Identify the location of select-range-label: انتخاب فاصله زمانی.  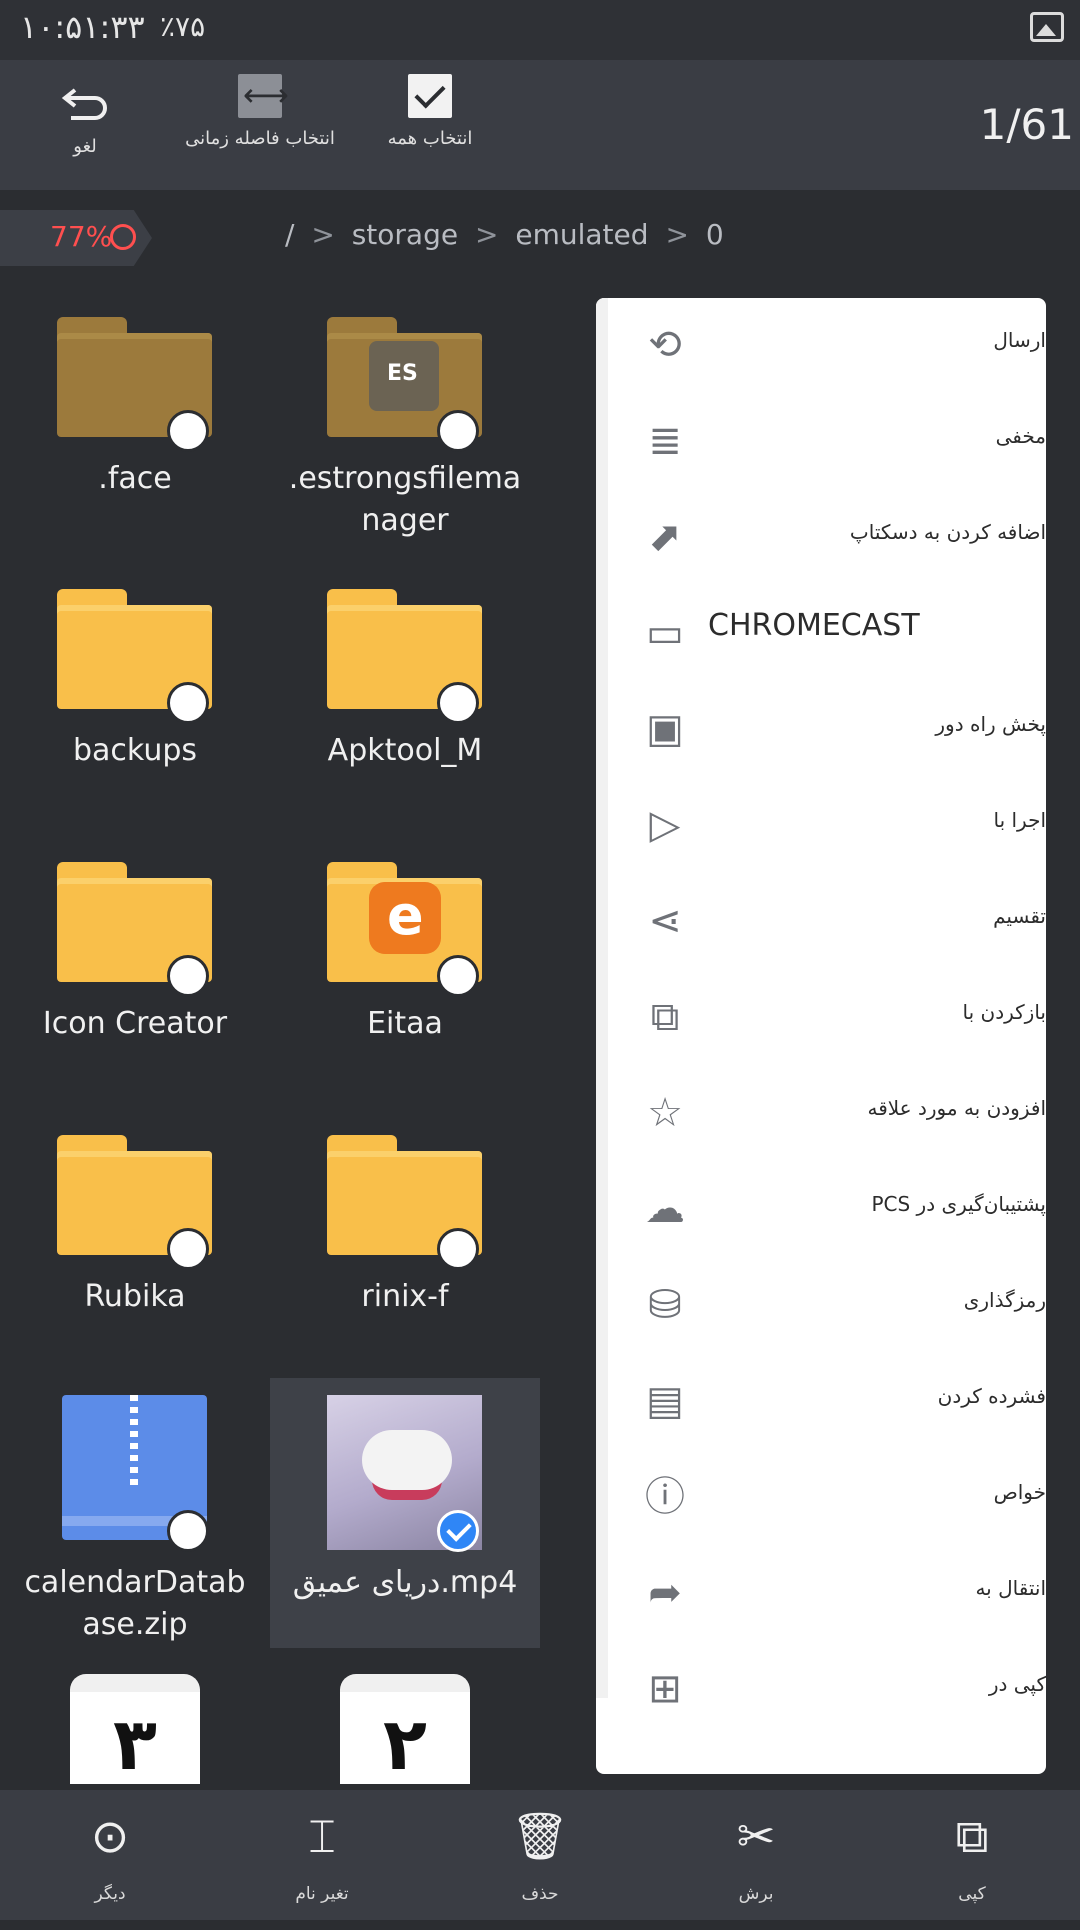
(260, 138).